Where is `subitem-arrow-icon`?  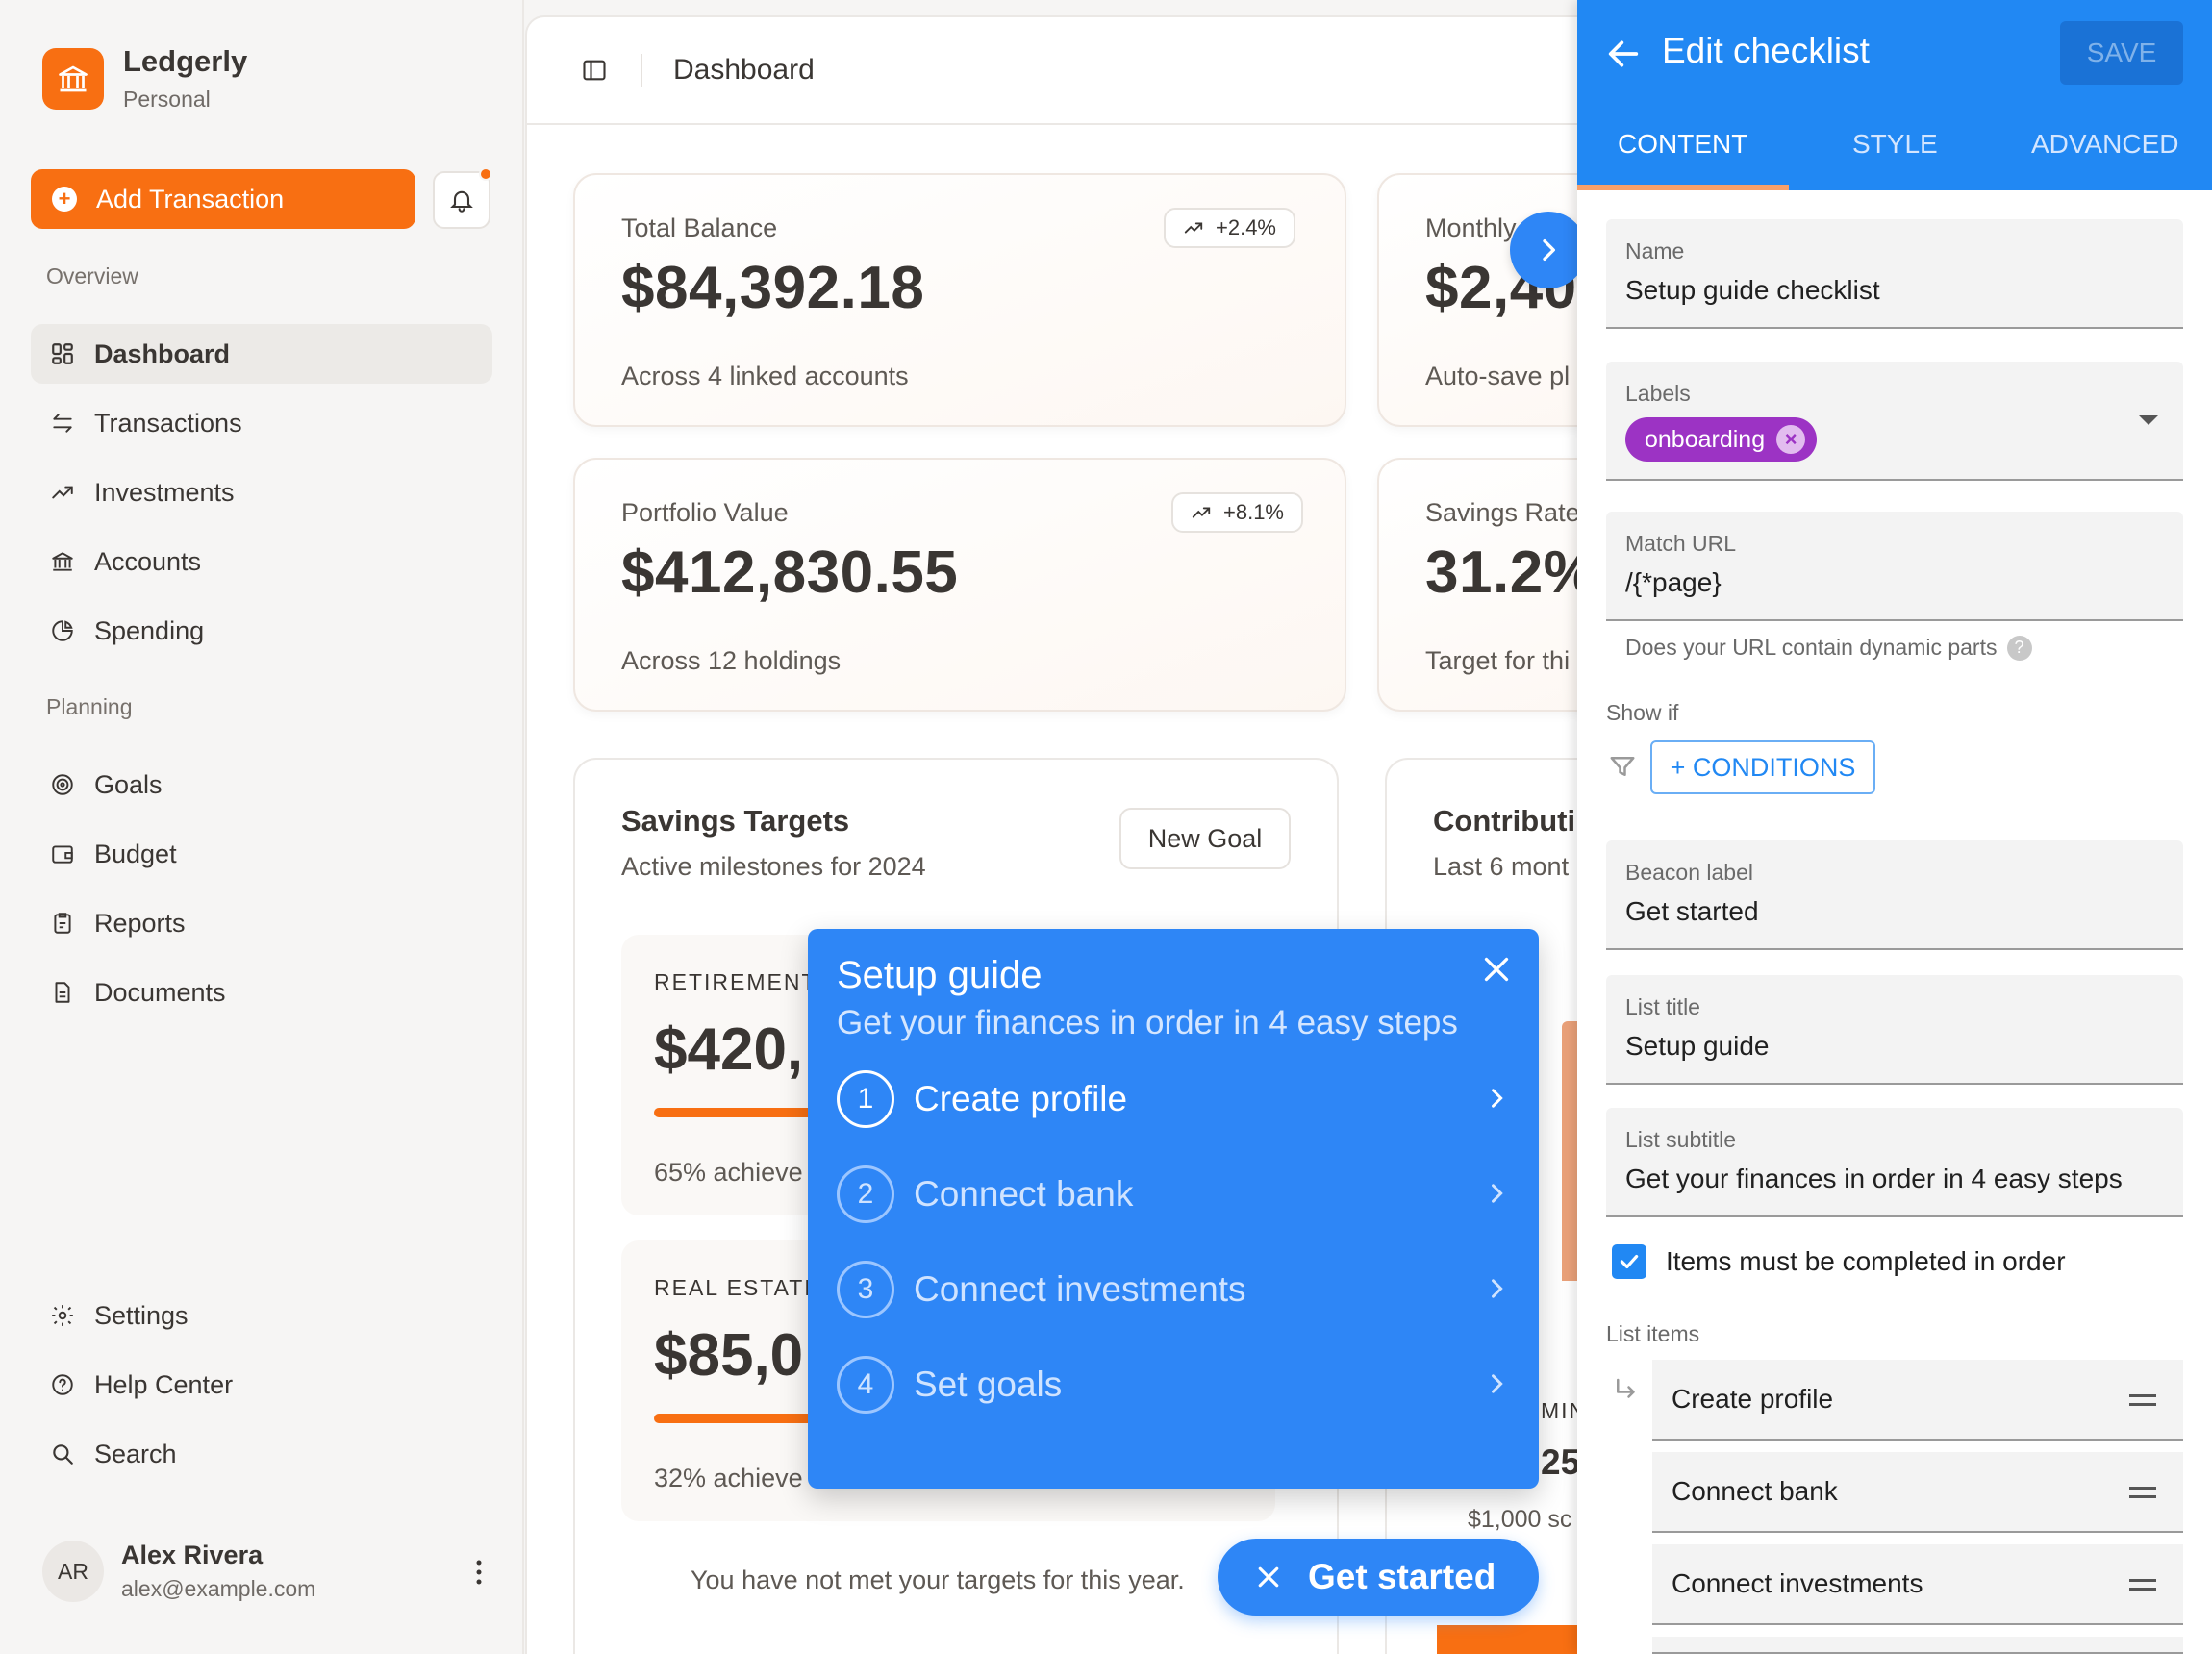 subitem-arrow-icon is located at coordinates (1627, 1389).